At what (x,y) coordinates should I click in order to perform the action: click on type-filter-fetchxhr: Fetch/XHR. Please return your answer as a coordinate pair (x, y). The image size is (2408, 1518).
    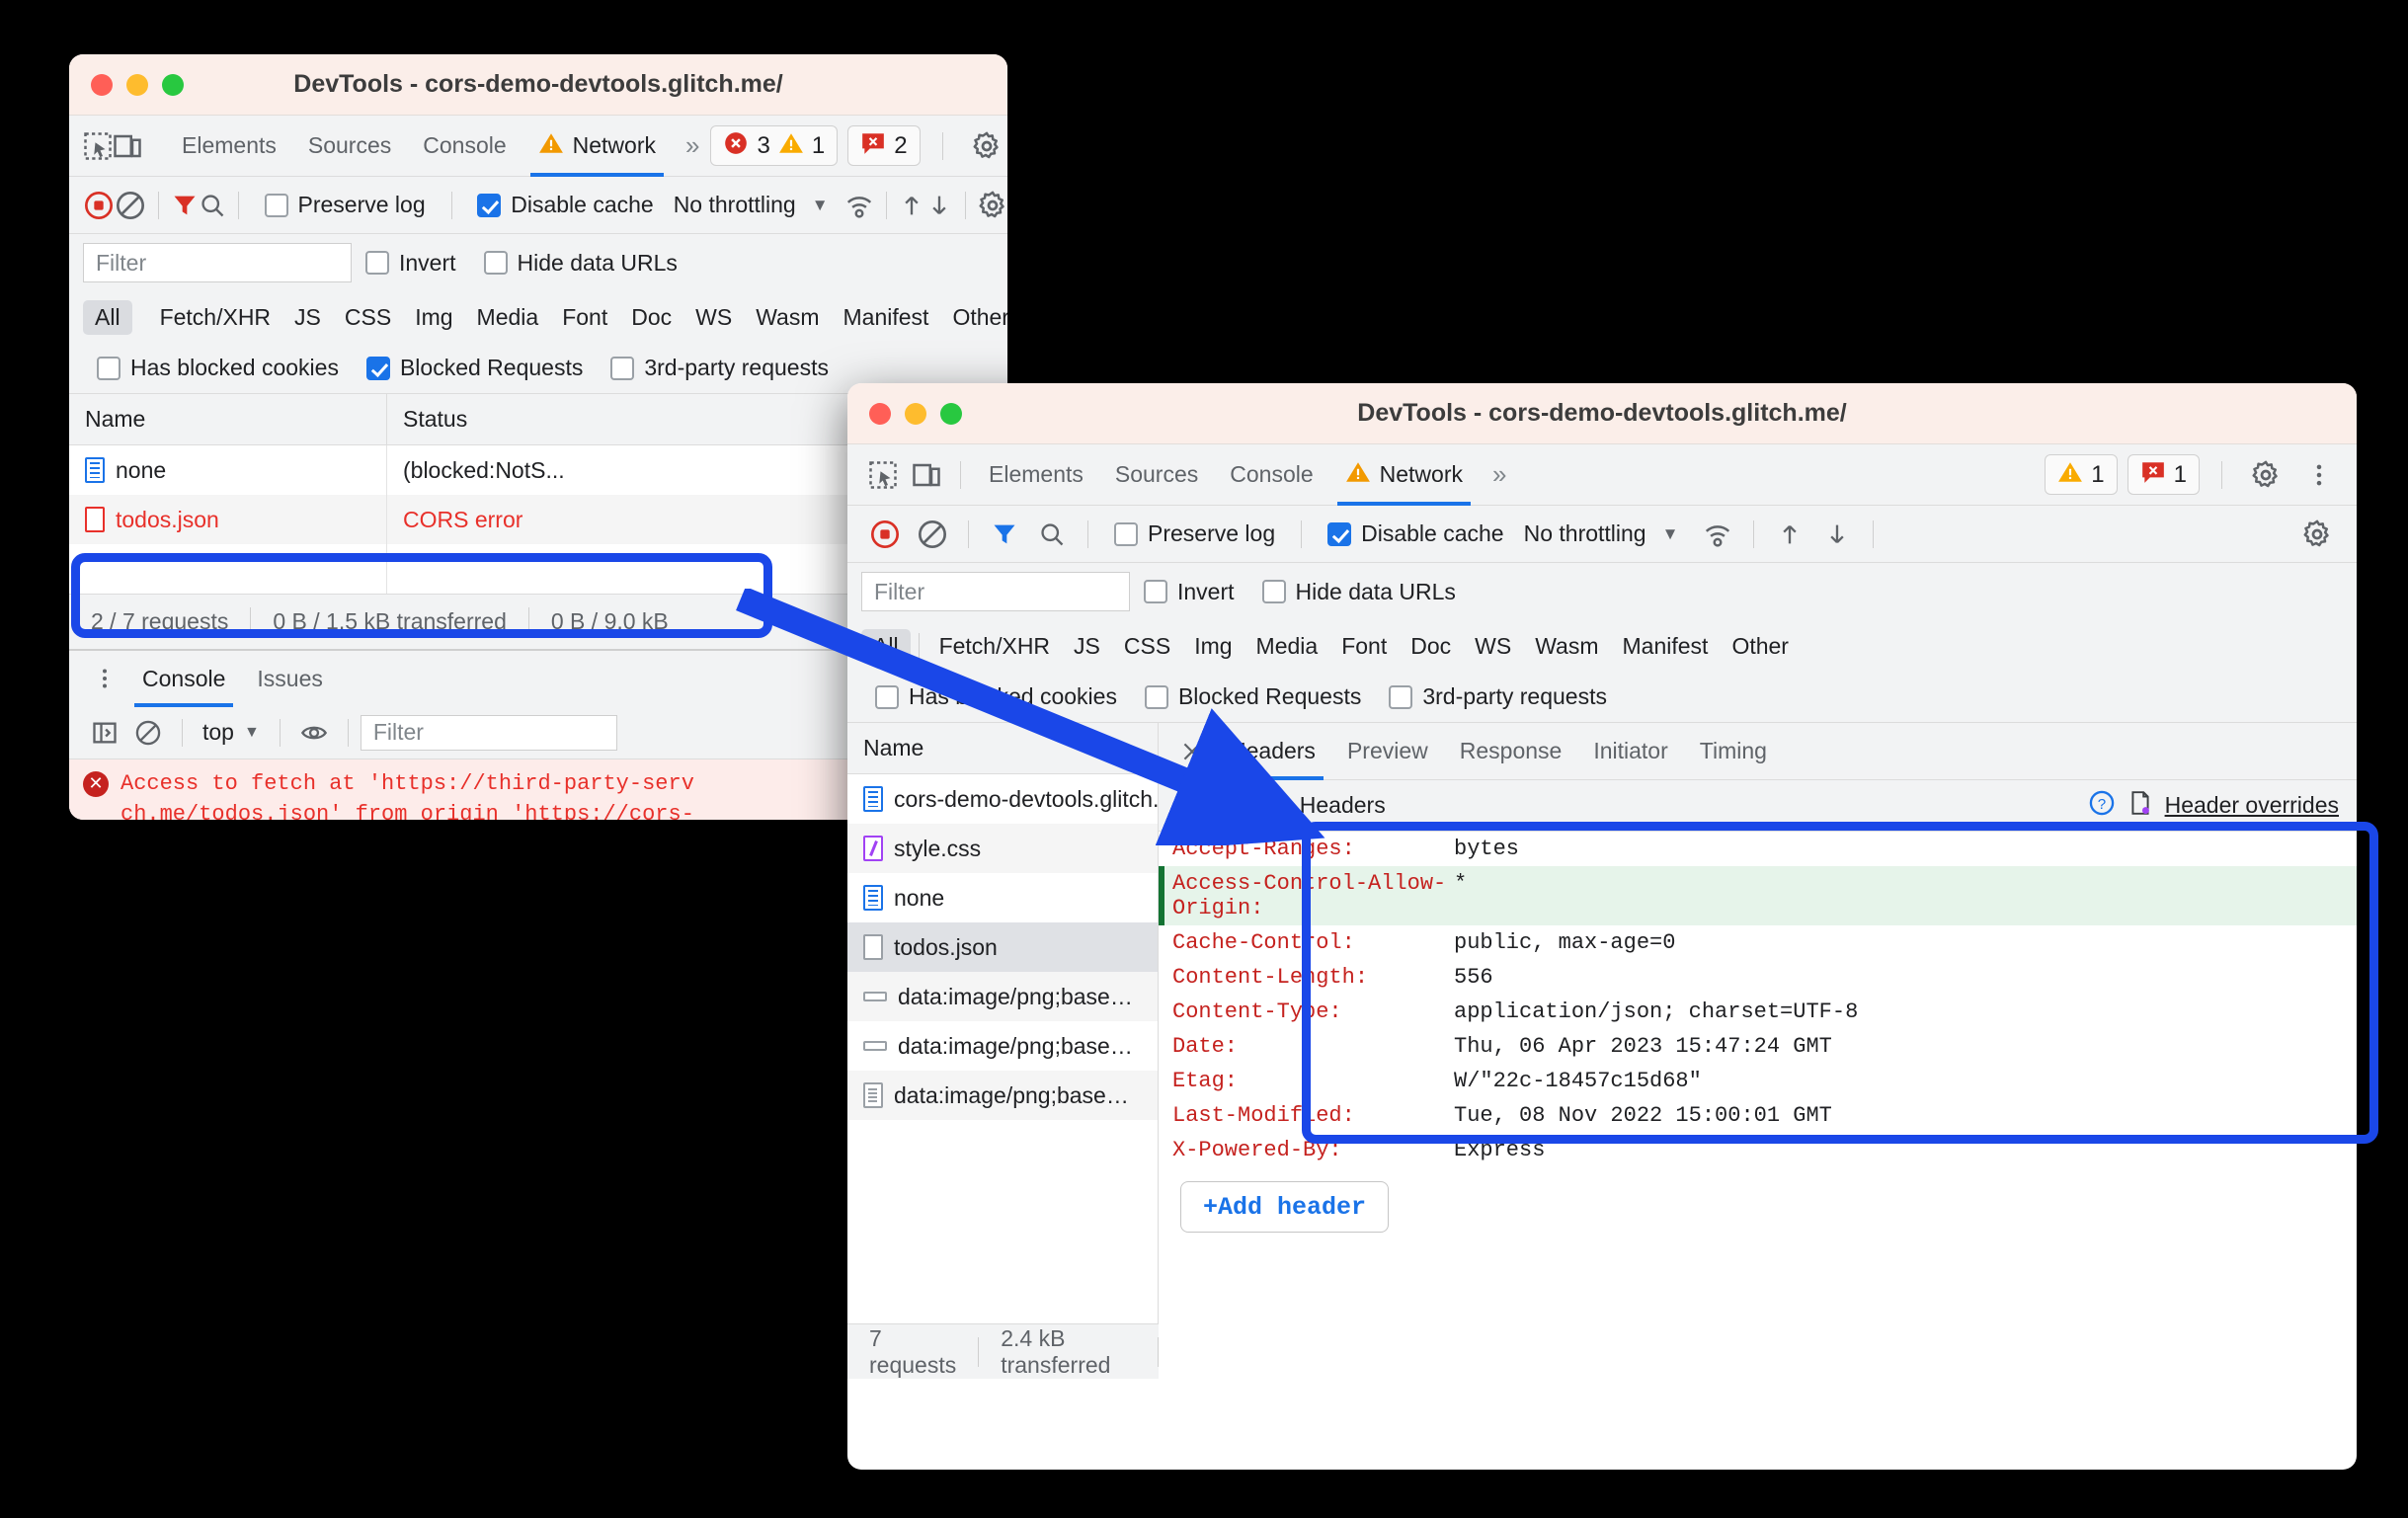
    Looking at the image, I should click on (215, 317).